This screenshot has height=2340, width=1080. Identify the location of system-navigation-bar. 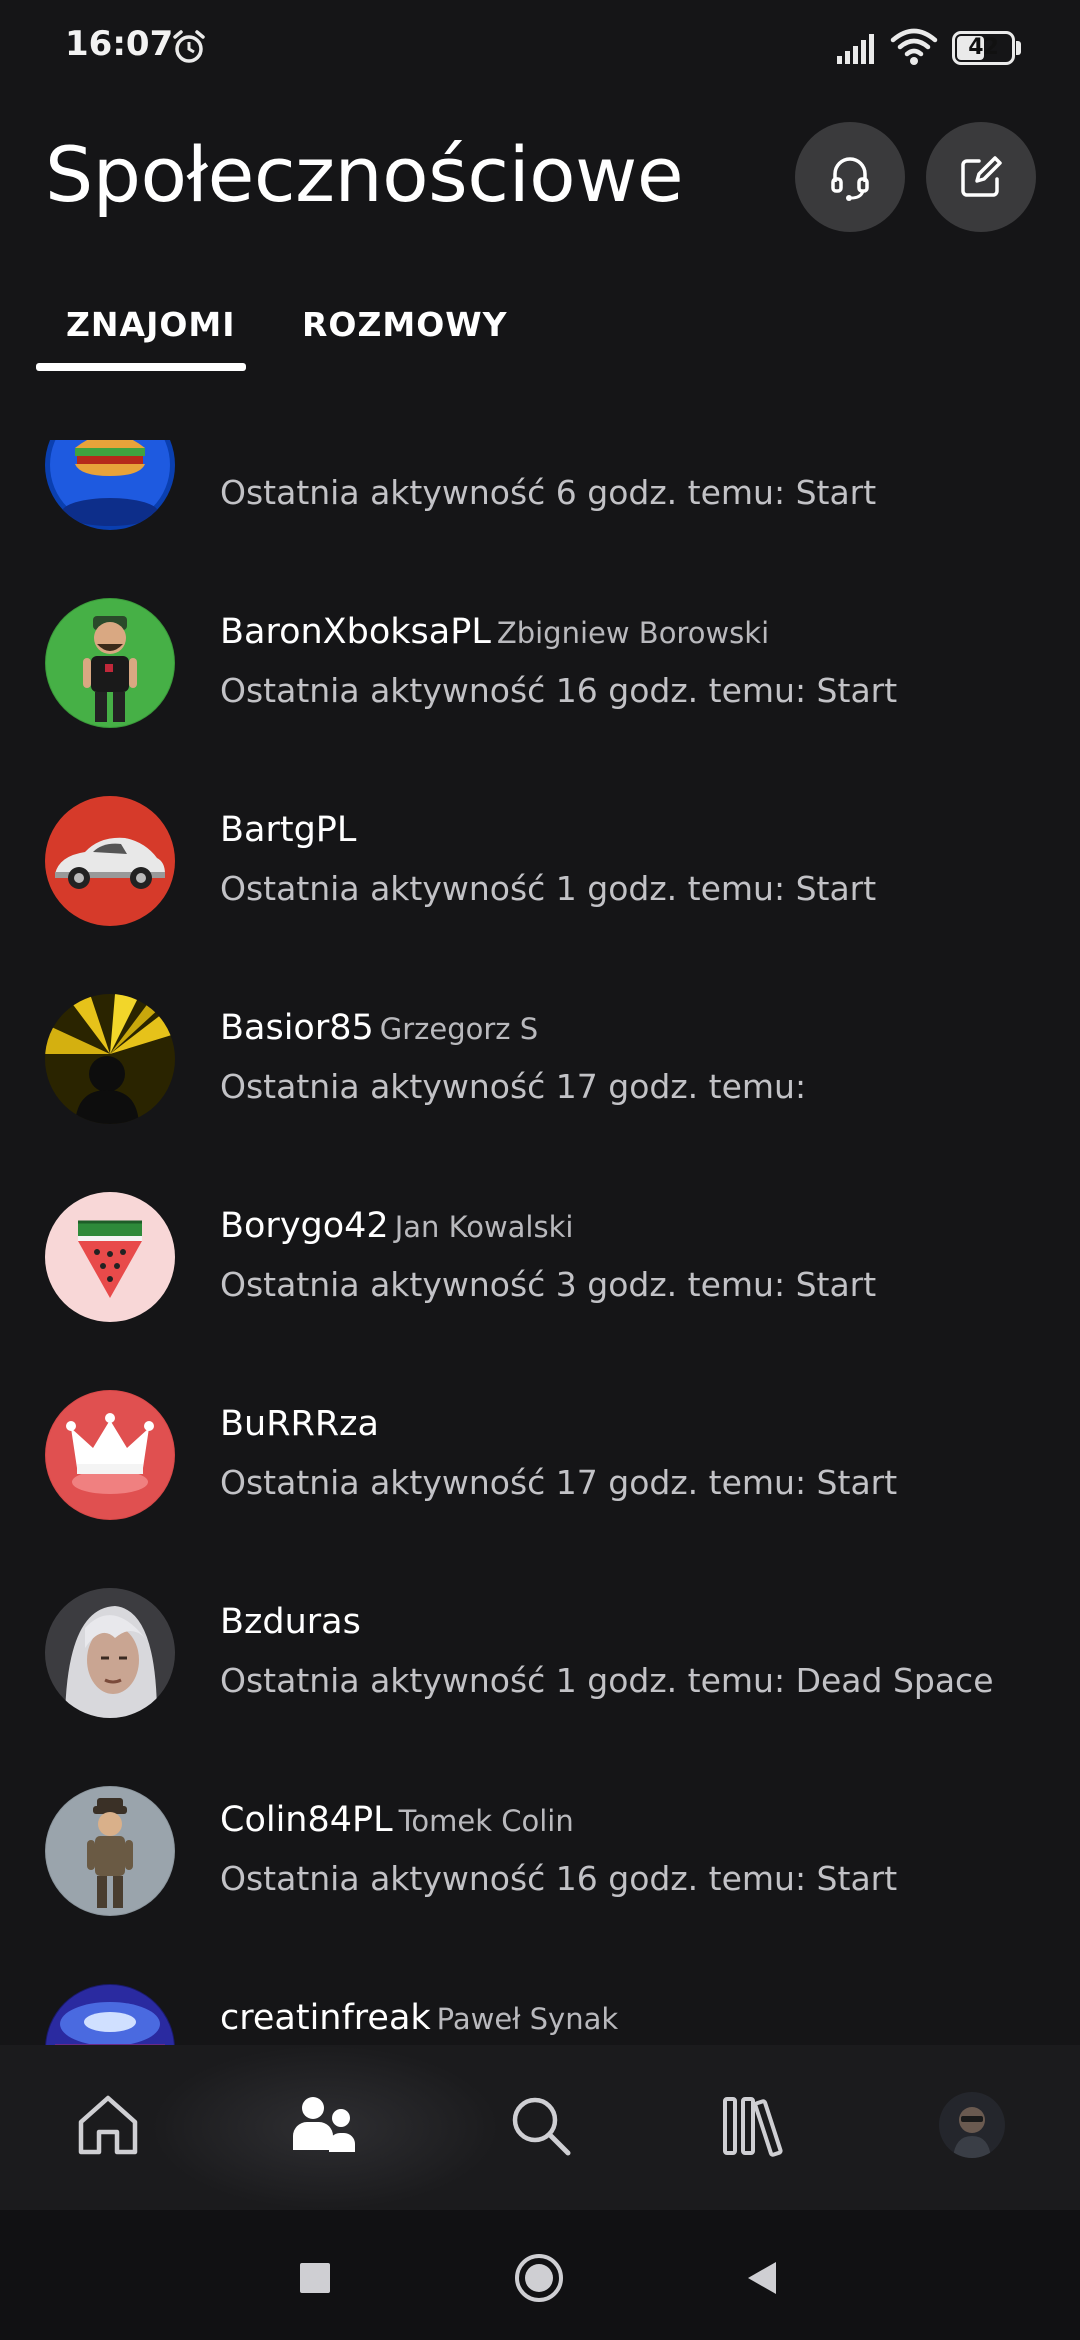
(540, 2275).